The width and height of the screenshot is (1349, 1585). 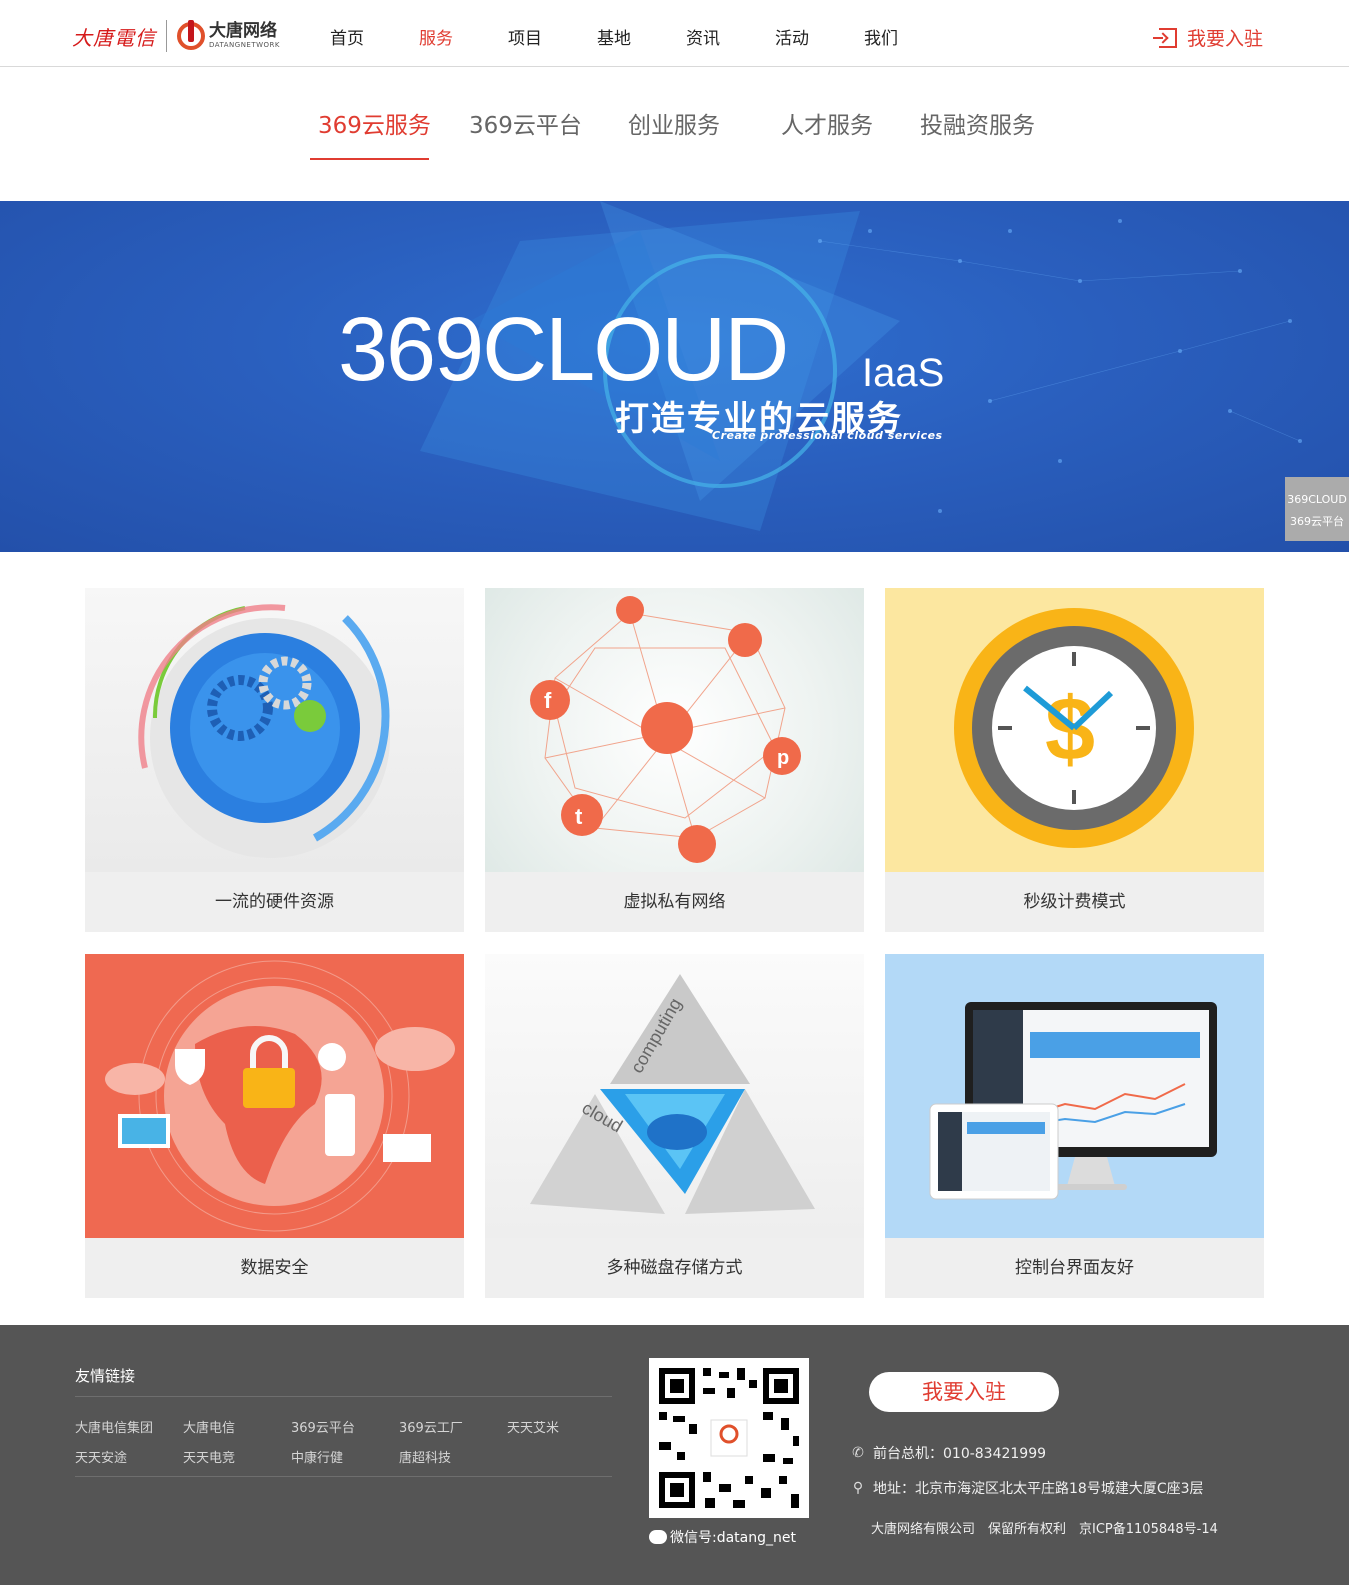 What do you see at coordinates (274, 1268) in the screenshot?
I see `feature-label: 数据安全` at bounding box center [274, 1268].